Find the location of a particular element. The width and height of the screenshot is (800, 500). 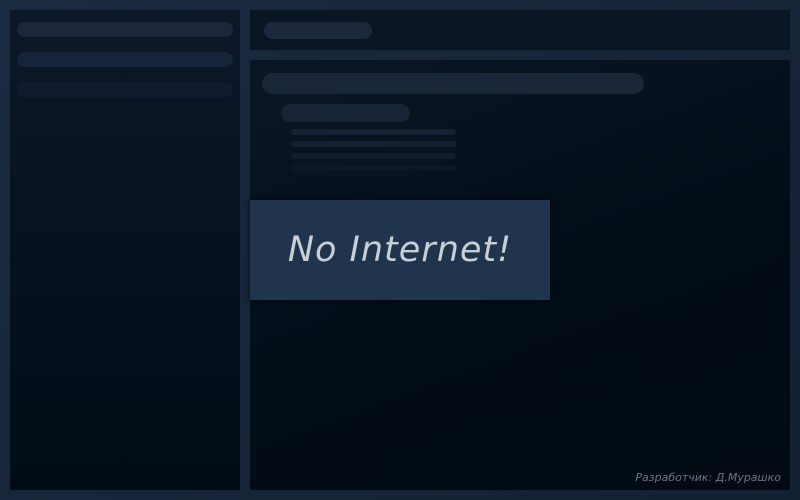

content-placeholder-subheading is located at coordinates (345, 113).